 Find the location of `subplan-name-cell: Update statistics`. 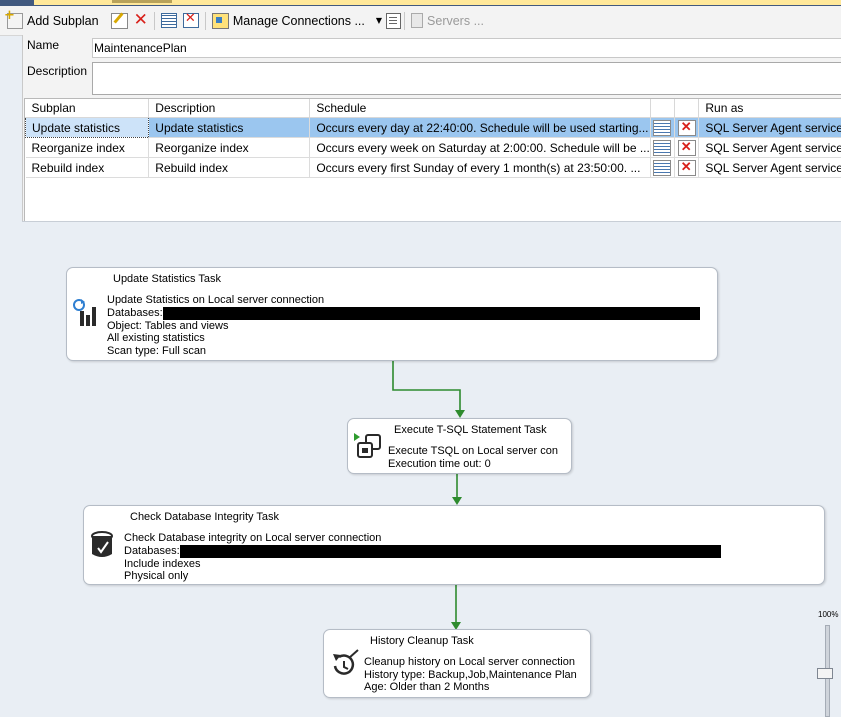

subplan-name-cell: Update statistics is located at coordinates (87, 128).